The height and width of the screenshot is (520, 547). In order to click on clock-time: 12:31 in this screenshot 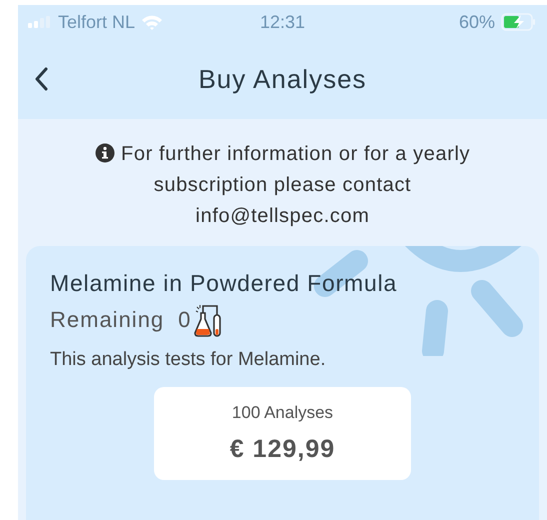, I will do `click(283, 22)`.